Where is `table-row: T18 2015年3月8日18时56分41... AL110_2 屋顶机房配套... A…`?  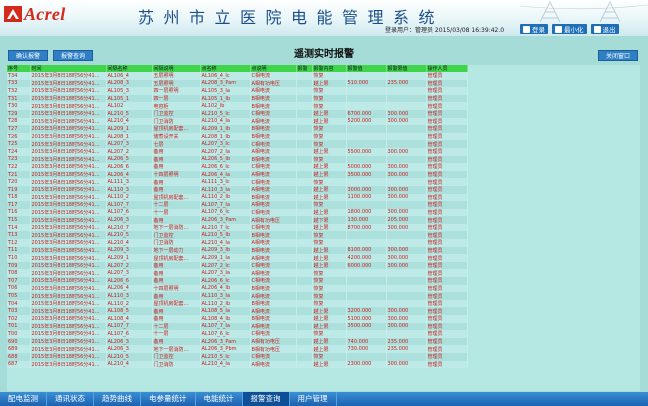 table-row: T18 2015年3月8日18时56分41... AL110_2 屋顶机房配套... A… is located at coordinates (237, 197).